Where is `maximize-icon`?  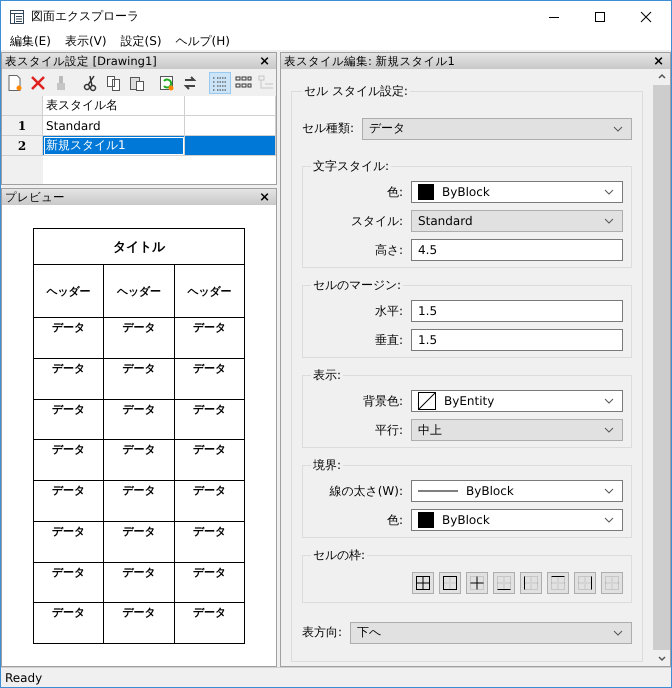
maximize-icon is located at coordinates (600, 16).